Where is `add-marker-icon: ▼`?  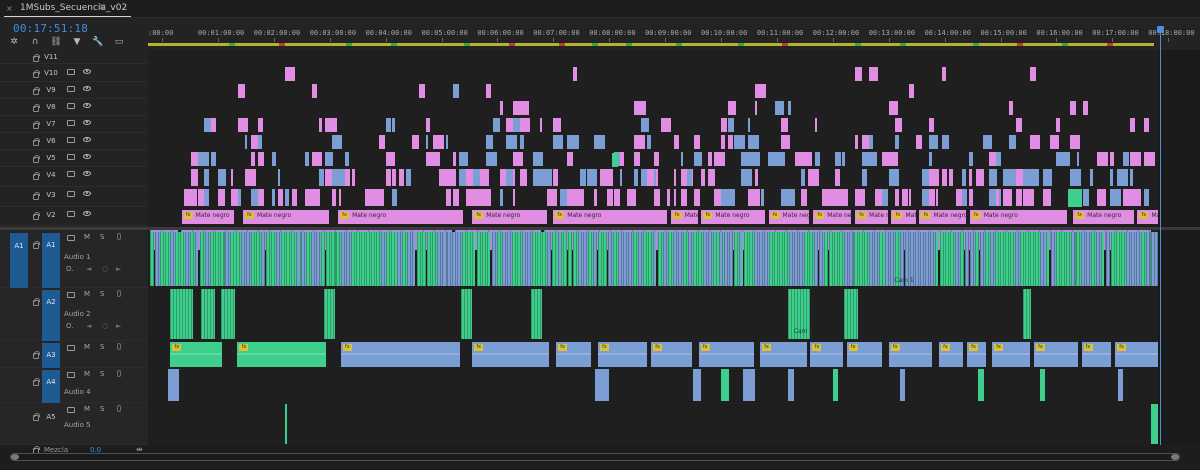
add-marker-icon: ▼ is located at coordinates (77, 42).